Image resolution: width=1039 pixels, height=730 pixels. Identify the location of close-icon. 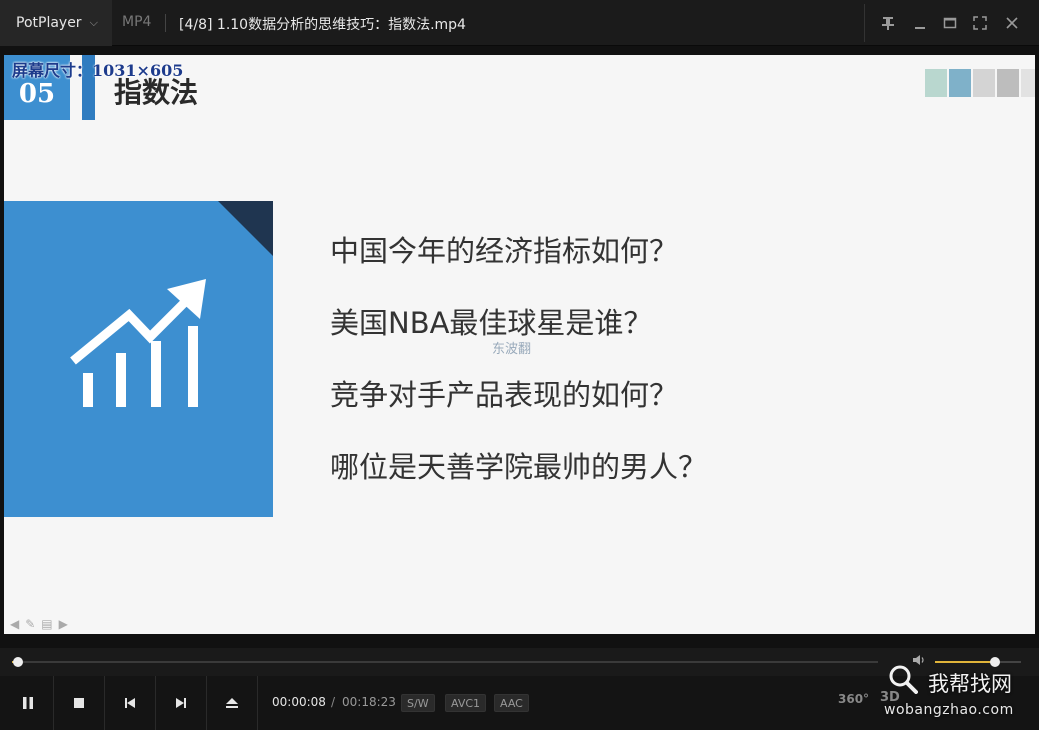
(1012, 23).